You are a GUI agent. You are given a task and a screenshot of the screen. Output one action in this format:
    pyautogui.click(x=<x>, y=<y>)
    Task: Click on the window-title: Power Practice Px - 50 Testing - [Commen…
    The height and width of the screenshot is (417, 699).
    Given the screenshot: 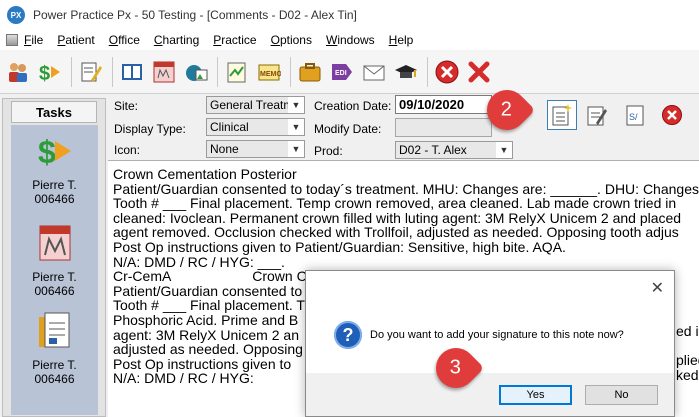 What is the action you would take?
    pyautogui.click(x=195, y=15)
    